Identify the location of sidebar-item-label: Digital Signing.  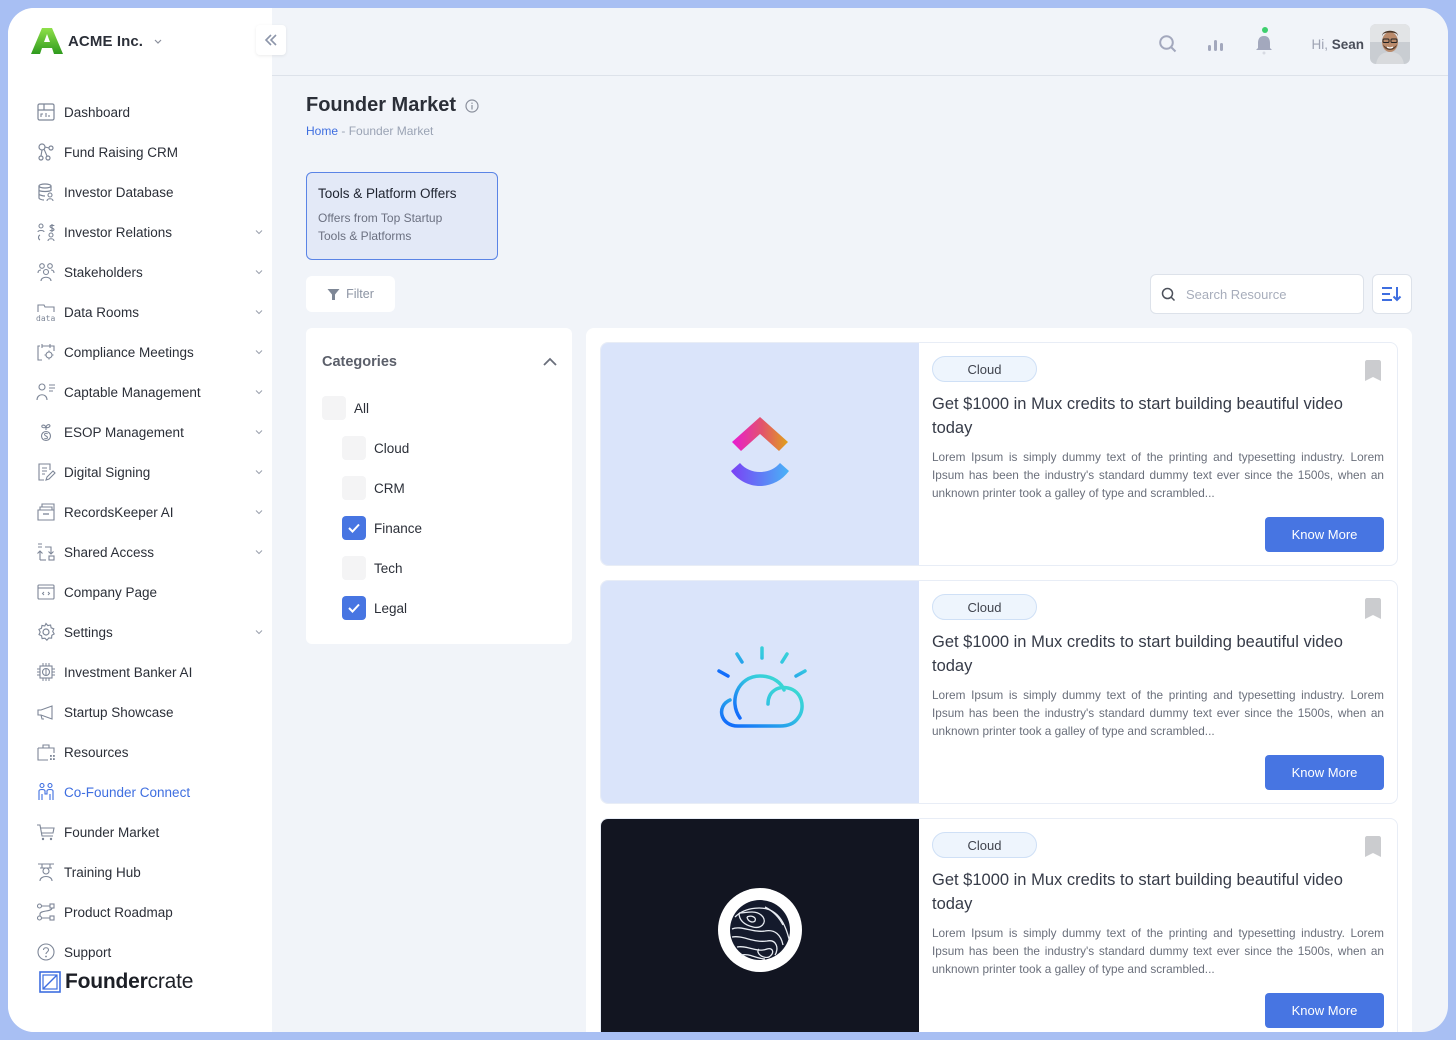
(107, 472).